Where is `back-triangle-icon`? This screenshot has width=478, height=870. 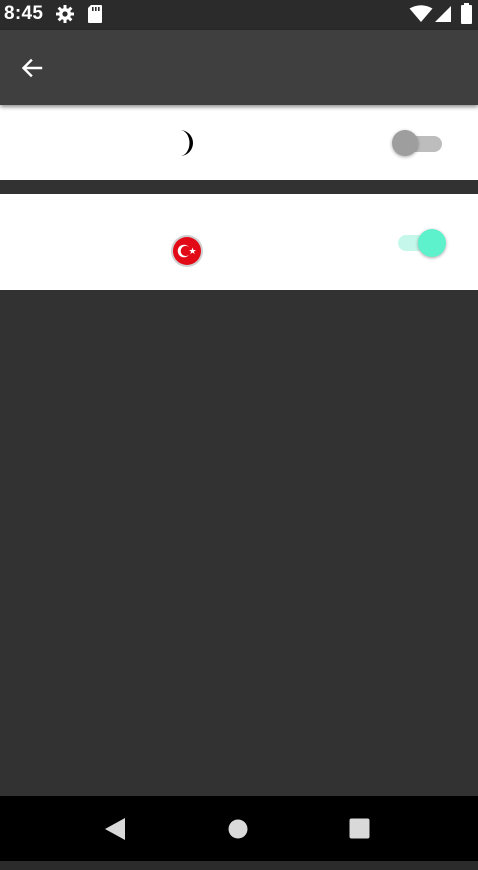
back-triangle-icon is located at coordinates (115, 831).